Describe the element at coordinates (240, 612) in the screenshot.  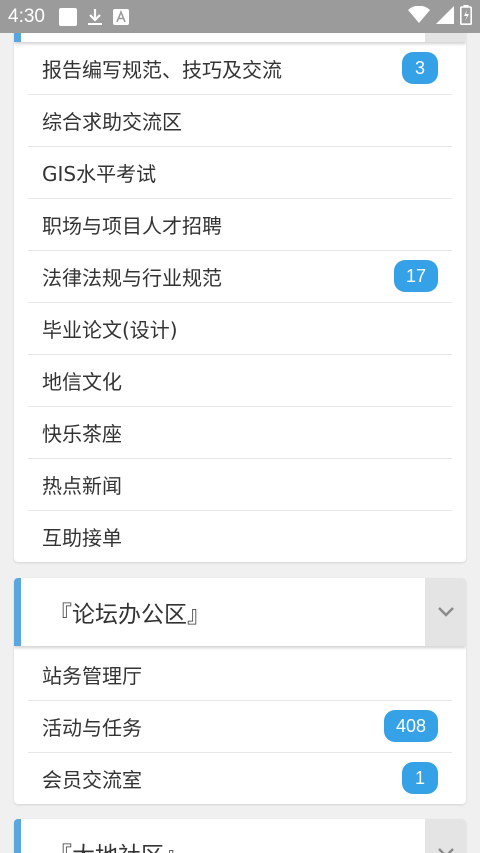
I see `section-header: 『论坛办公区』` at that location.